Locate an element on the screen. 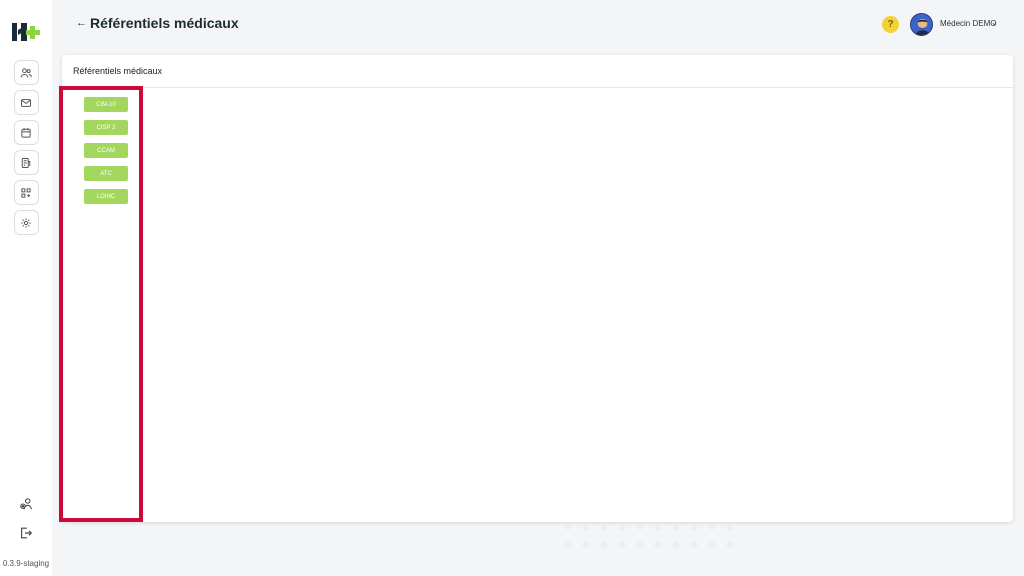  referential-button-cim10: CIM-10 is located at coordinates (106, 104).